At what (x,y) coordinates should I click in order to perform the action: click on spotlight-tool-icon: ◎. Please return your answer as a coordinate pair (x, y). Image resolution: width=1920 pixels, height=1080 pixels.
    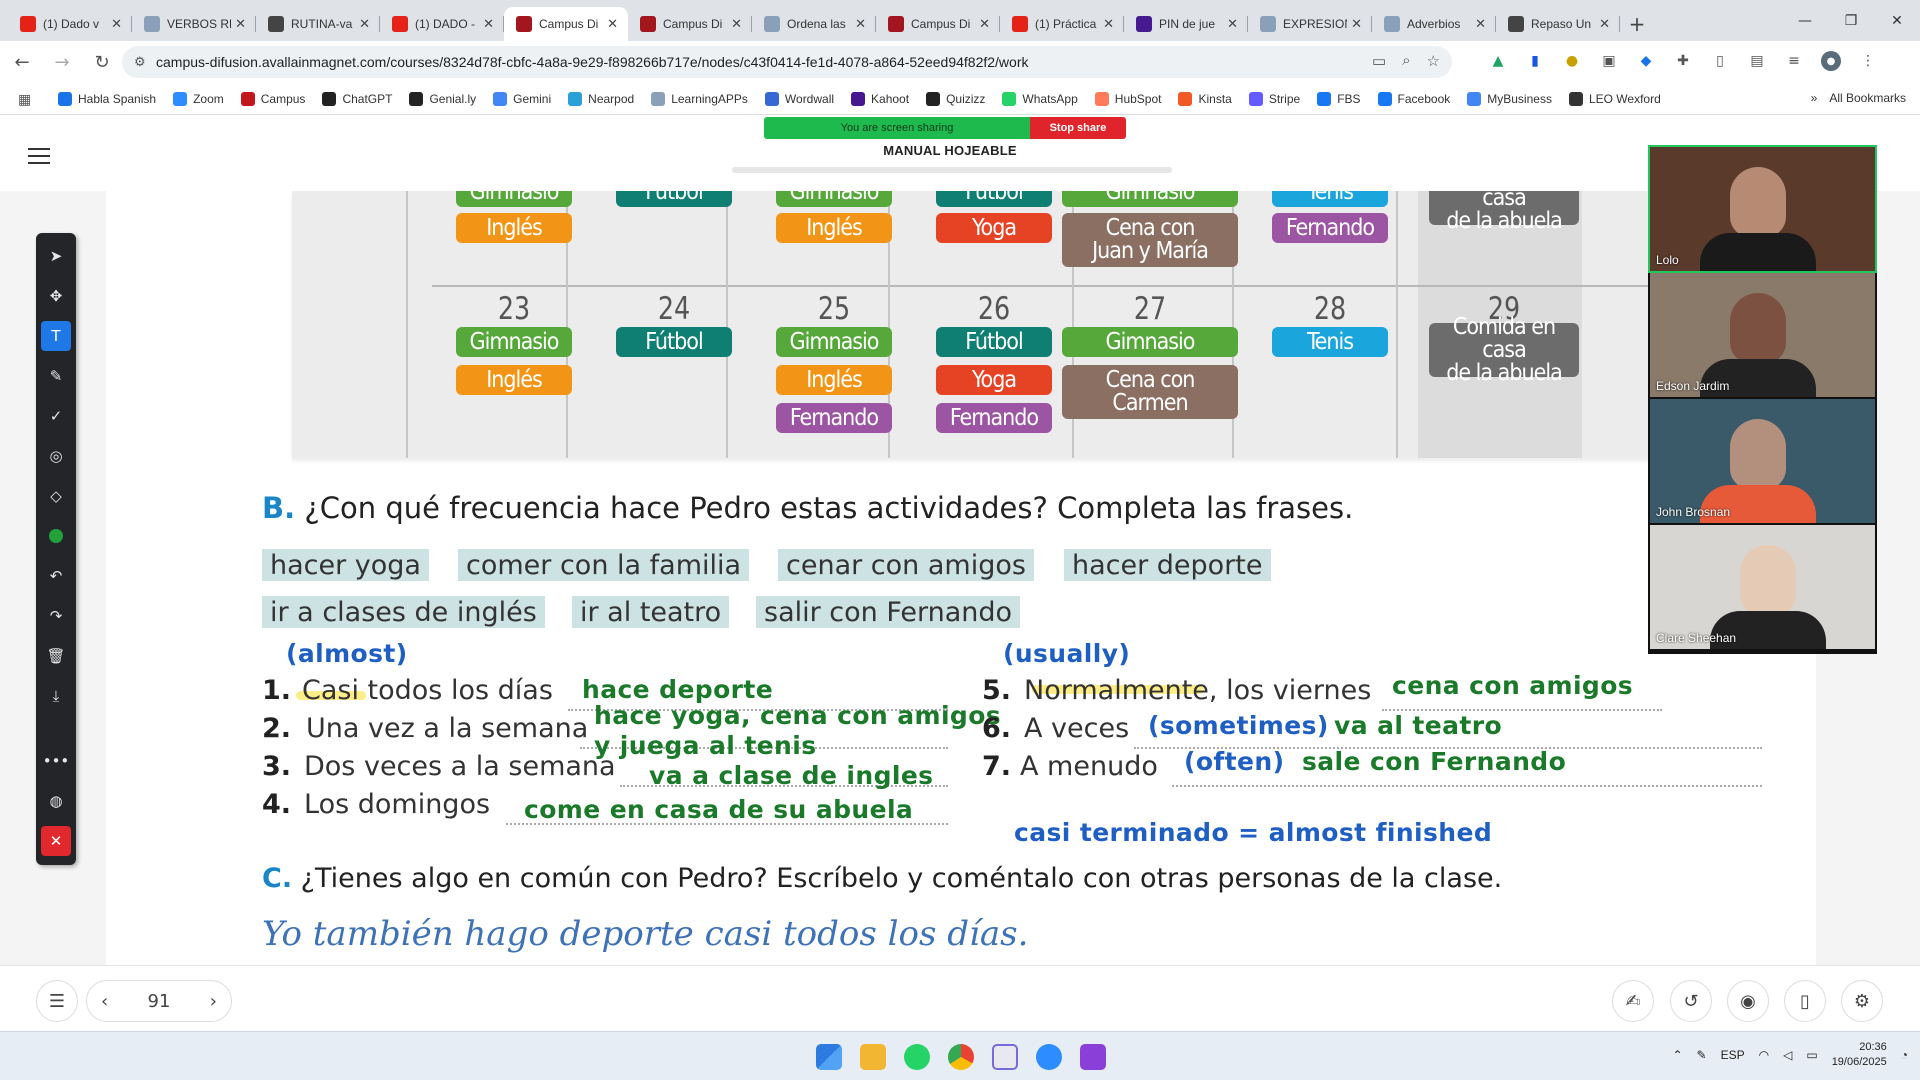
    Looking at the image, I should click on (56, 456).